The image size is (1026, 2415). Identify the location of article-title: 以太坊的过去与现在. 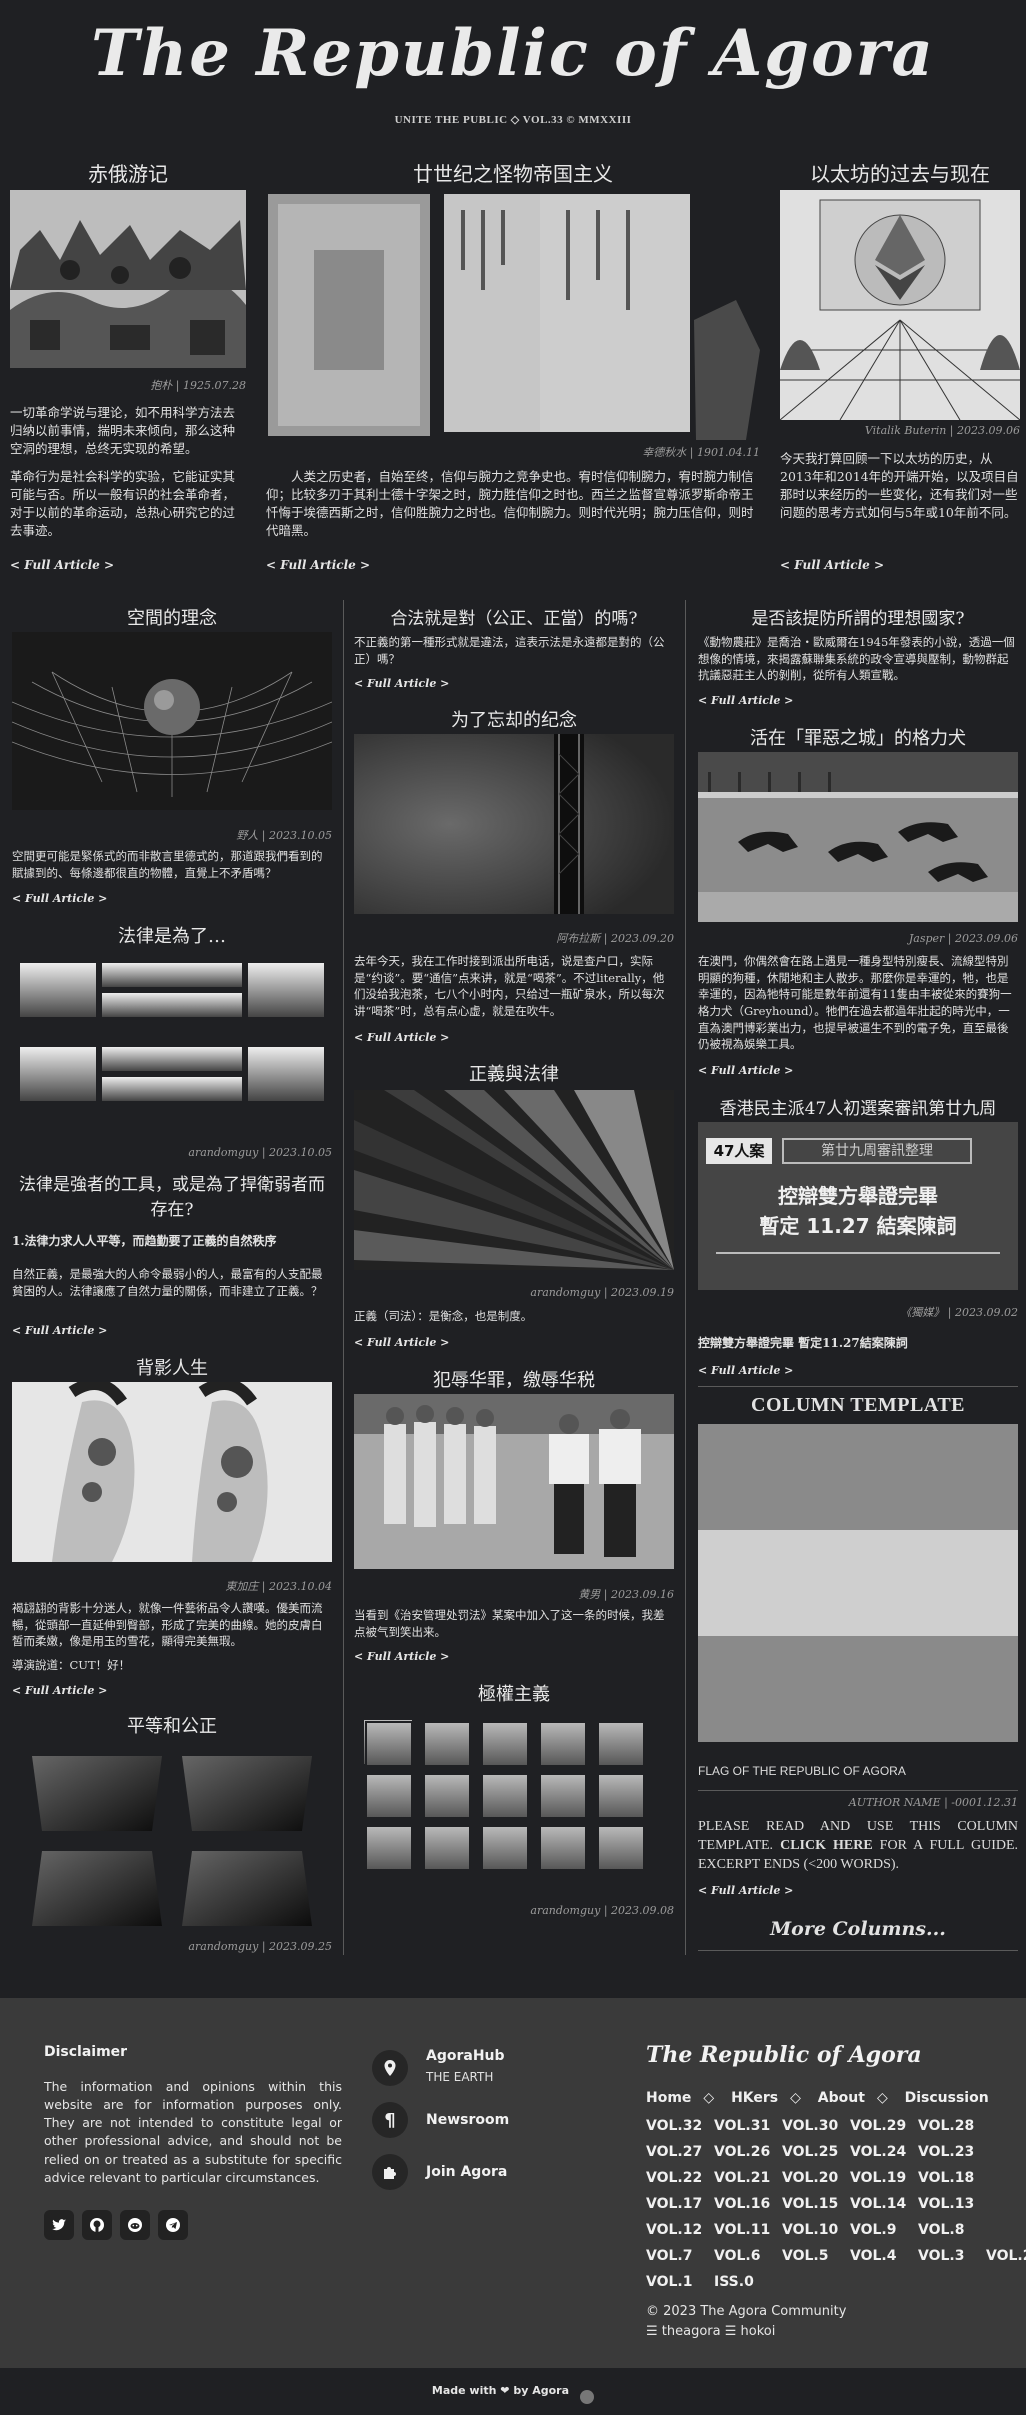
(900, 172).